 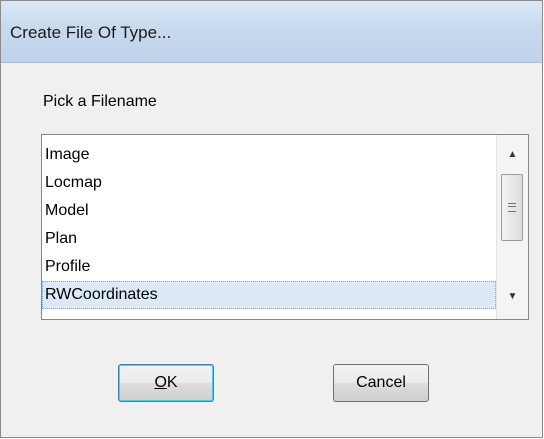 I want to click on list-item-locmap: Locmap, so click(x=269, y=183).